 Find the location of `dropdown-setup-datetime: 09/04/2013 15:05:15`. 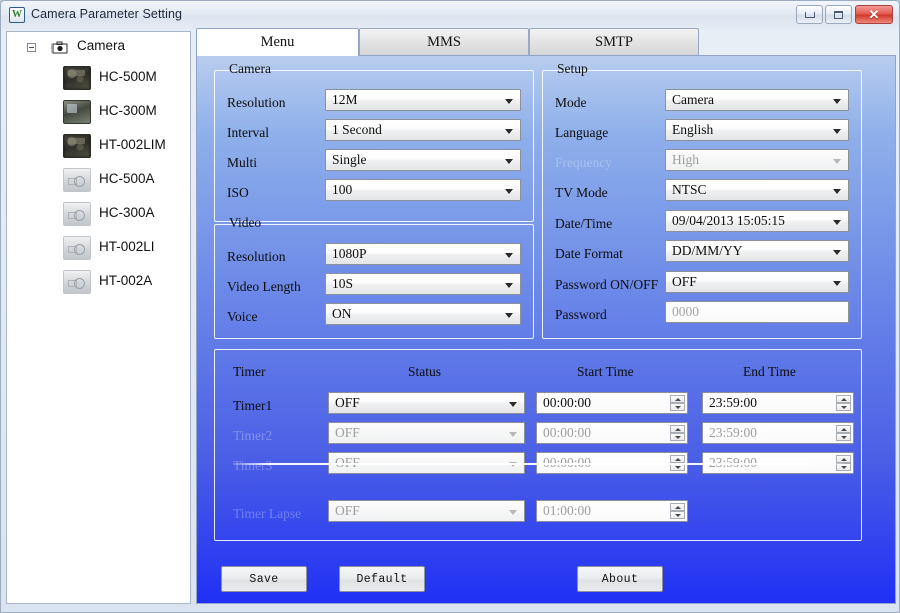

dropdown-setup-datetime: 09/04/2013 15:05:15 is located at coordinates (757, 221).